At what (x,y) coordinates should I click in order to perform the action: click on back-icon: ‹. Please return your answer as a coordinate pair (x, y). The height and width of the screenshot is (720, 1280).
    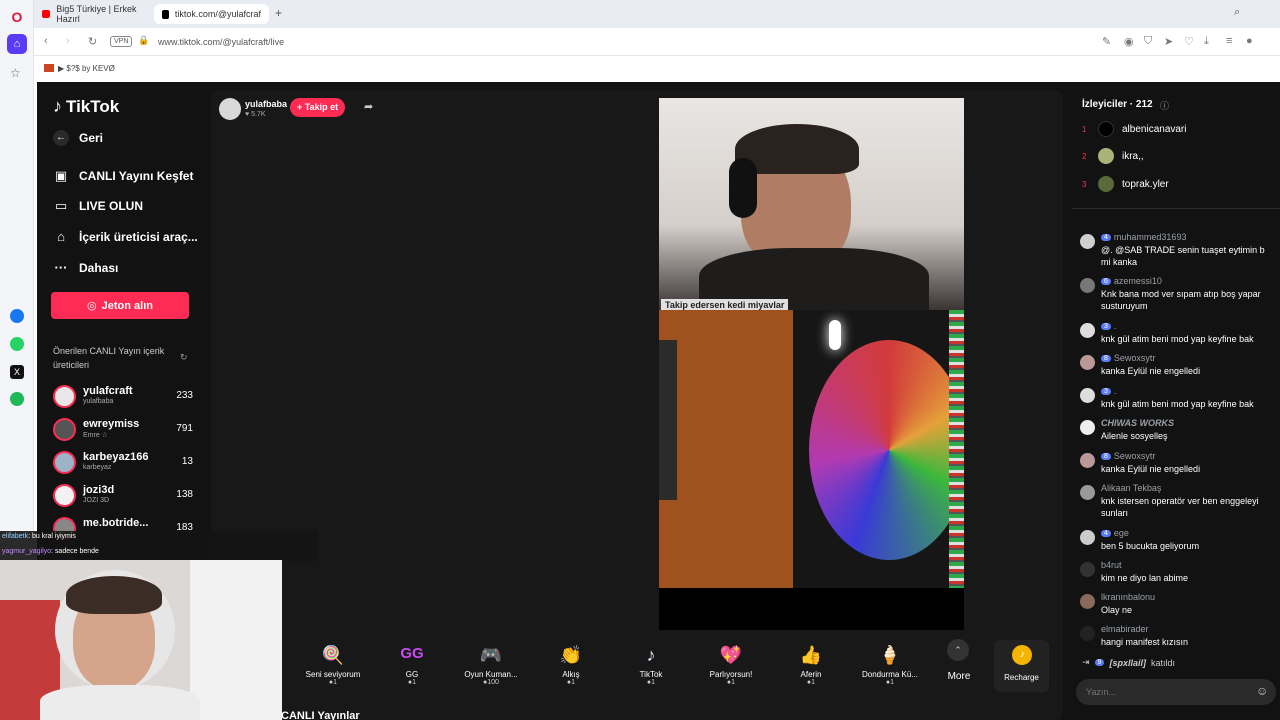
    Looking at the image, I should click on (46, 41).